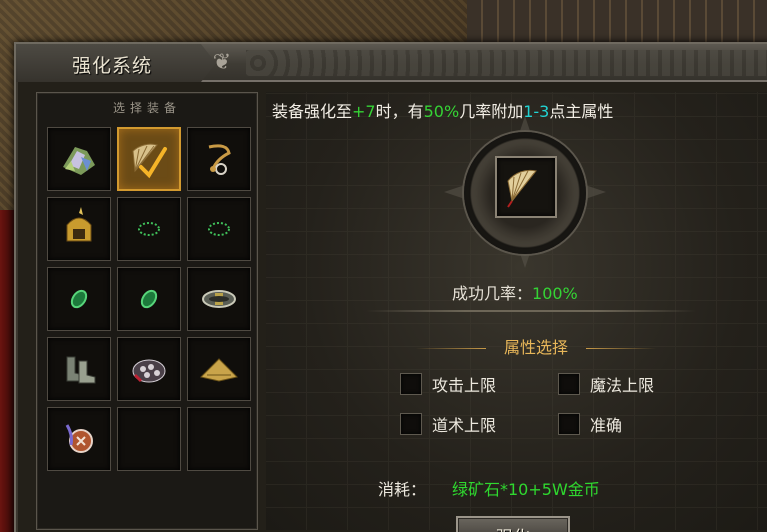  Describe the element at coordinates (569, 384) in the screenshot. I see `magic-checkbox` at that location.